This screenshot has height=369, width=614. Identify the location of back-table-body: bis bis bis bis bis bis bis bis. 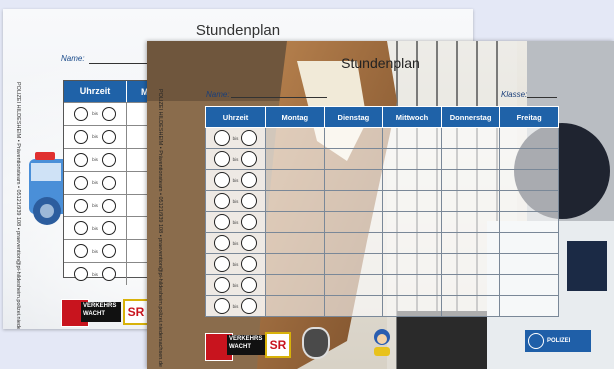
(109, 194).